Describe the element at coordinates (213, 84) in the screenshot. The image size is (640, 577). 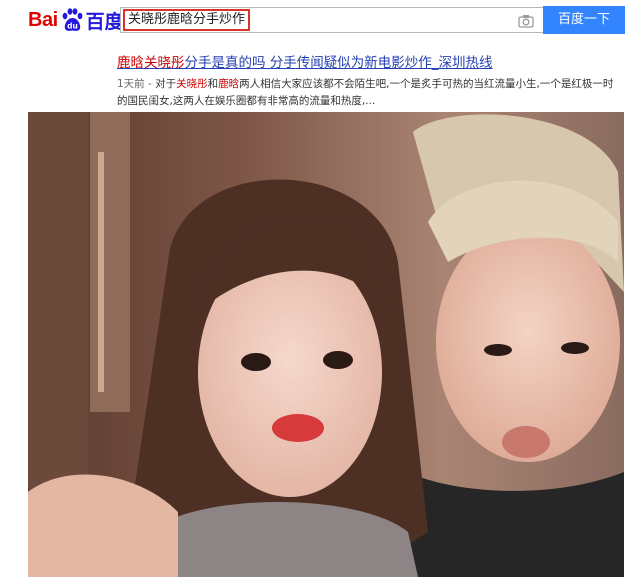
I see `snippet-part-2: 和` at that location.